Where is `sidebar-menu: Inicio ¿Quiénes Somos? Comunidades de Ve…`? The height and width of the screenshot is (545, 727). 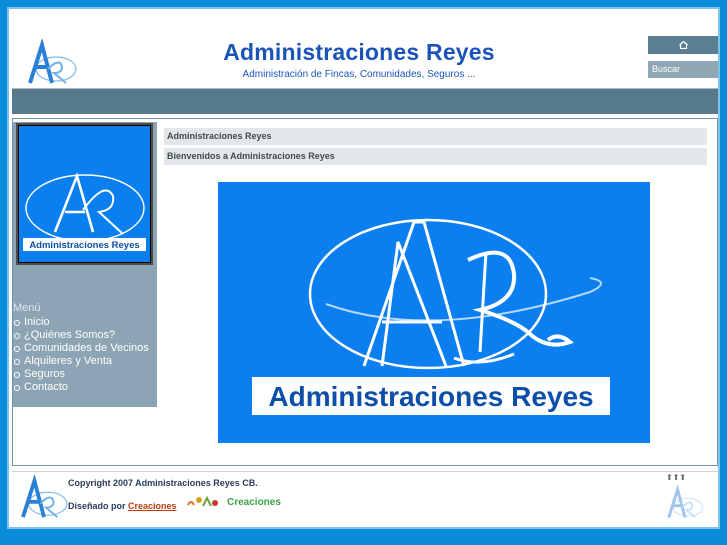 sidebar-menu: Inicio ¿Quiénes Somos? Comunidades de Ve… is located at coordinates (83, 355).